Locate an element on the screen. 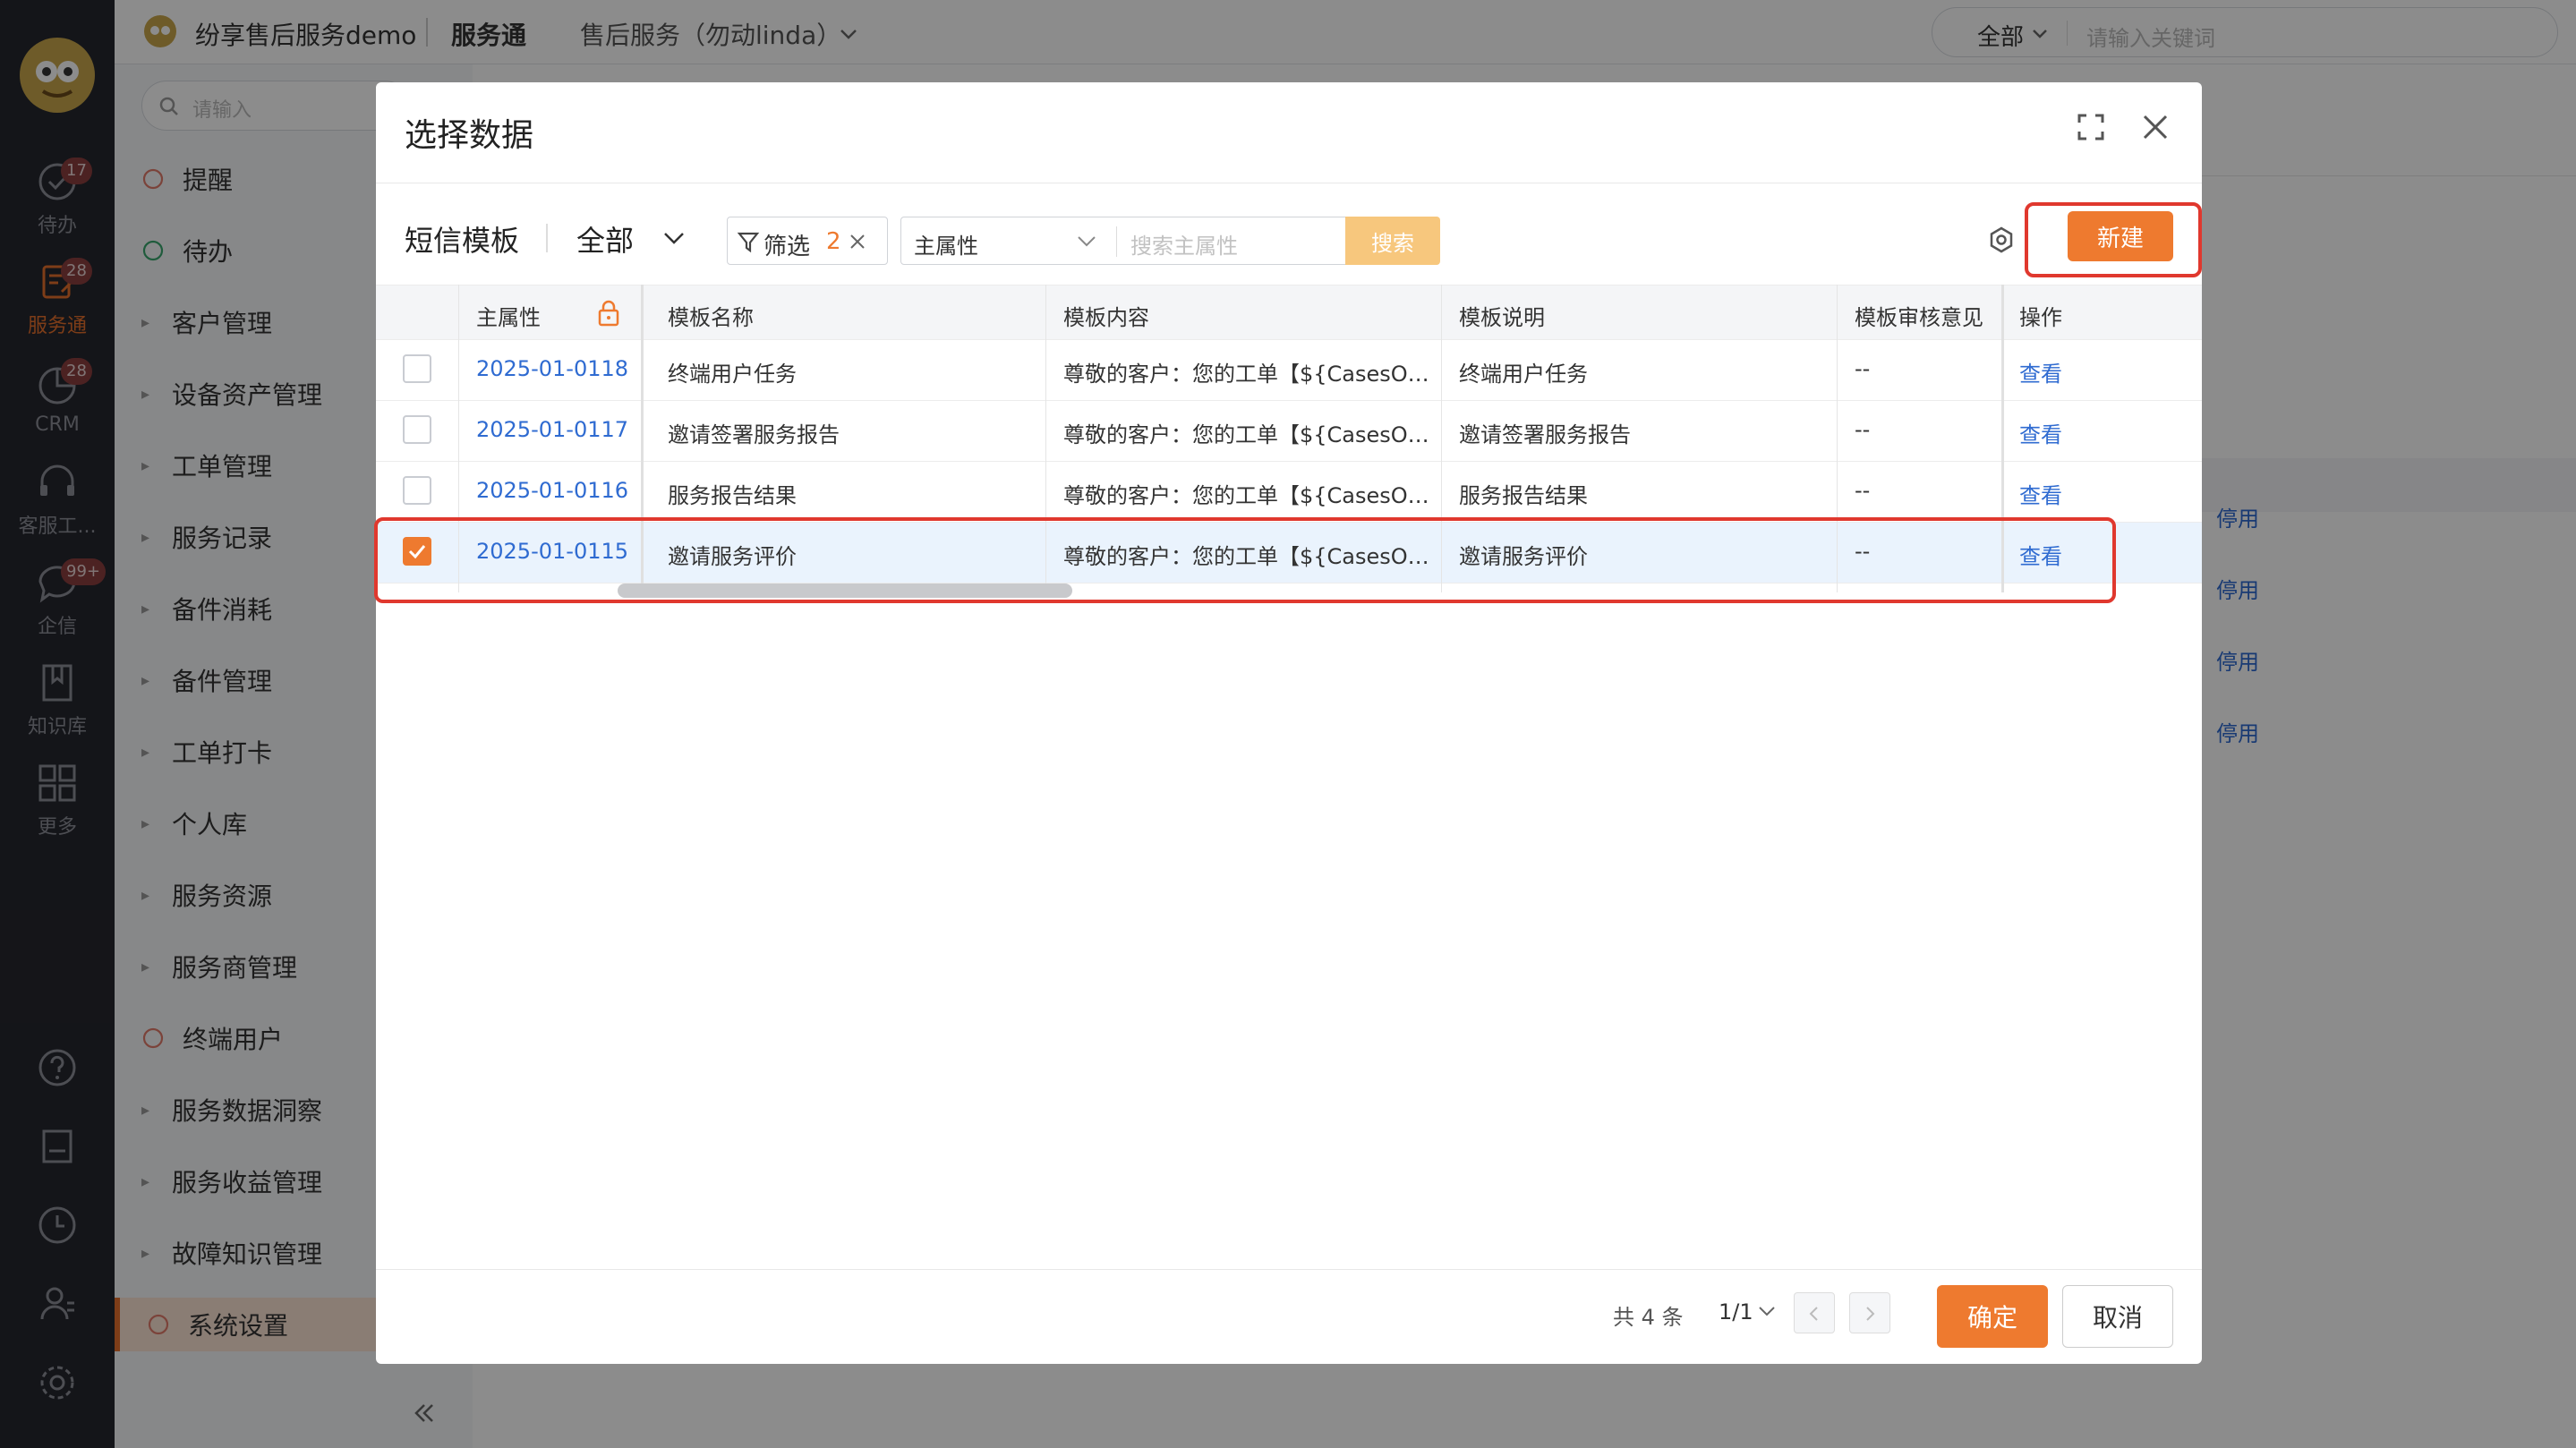 The height and width of the screenshot is (1448, 2576). confirm-button: 确定 is located at coordinates (1992, 1316).